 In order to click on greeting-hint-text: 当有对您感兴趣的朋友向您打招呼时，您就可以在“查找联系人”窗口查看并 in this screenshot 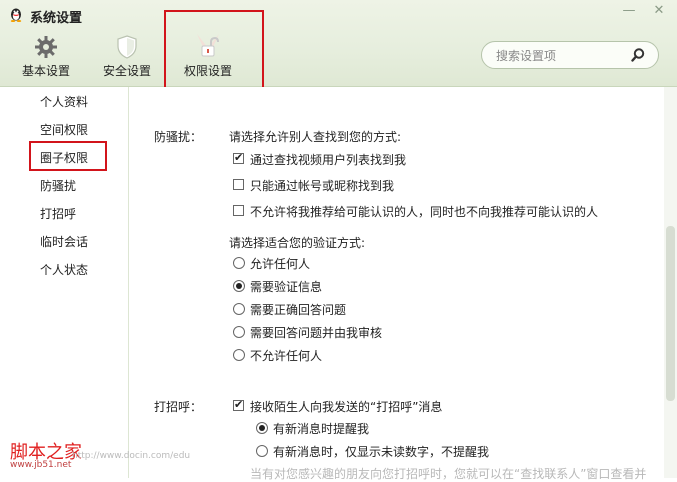, I will do `click(448, 474)`.